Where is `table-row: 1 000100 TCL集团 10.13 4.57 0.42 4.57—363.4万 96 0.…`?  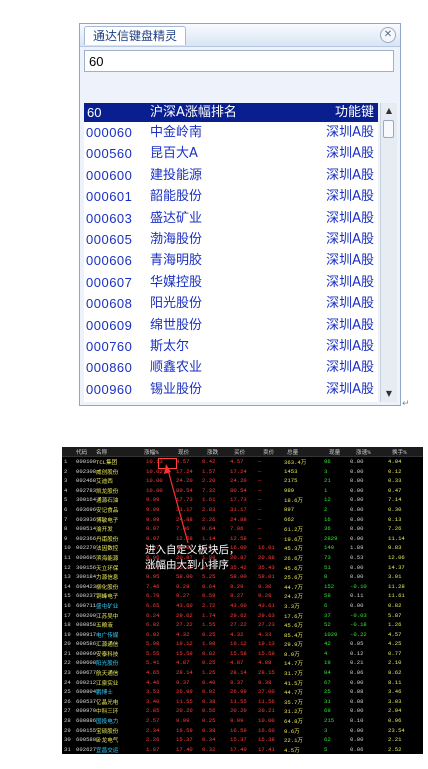
table-row: 1 000100 TCL集团 10.13 4.57 0.42 4.57—363.4万 96 0.… is located at coordinates (242, 462).